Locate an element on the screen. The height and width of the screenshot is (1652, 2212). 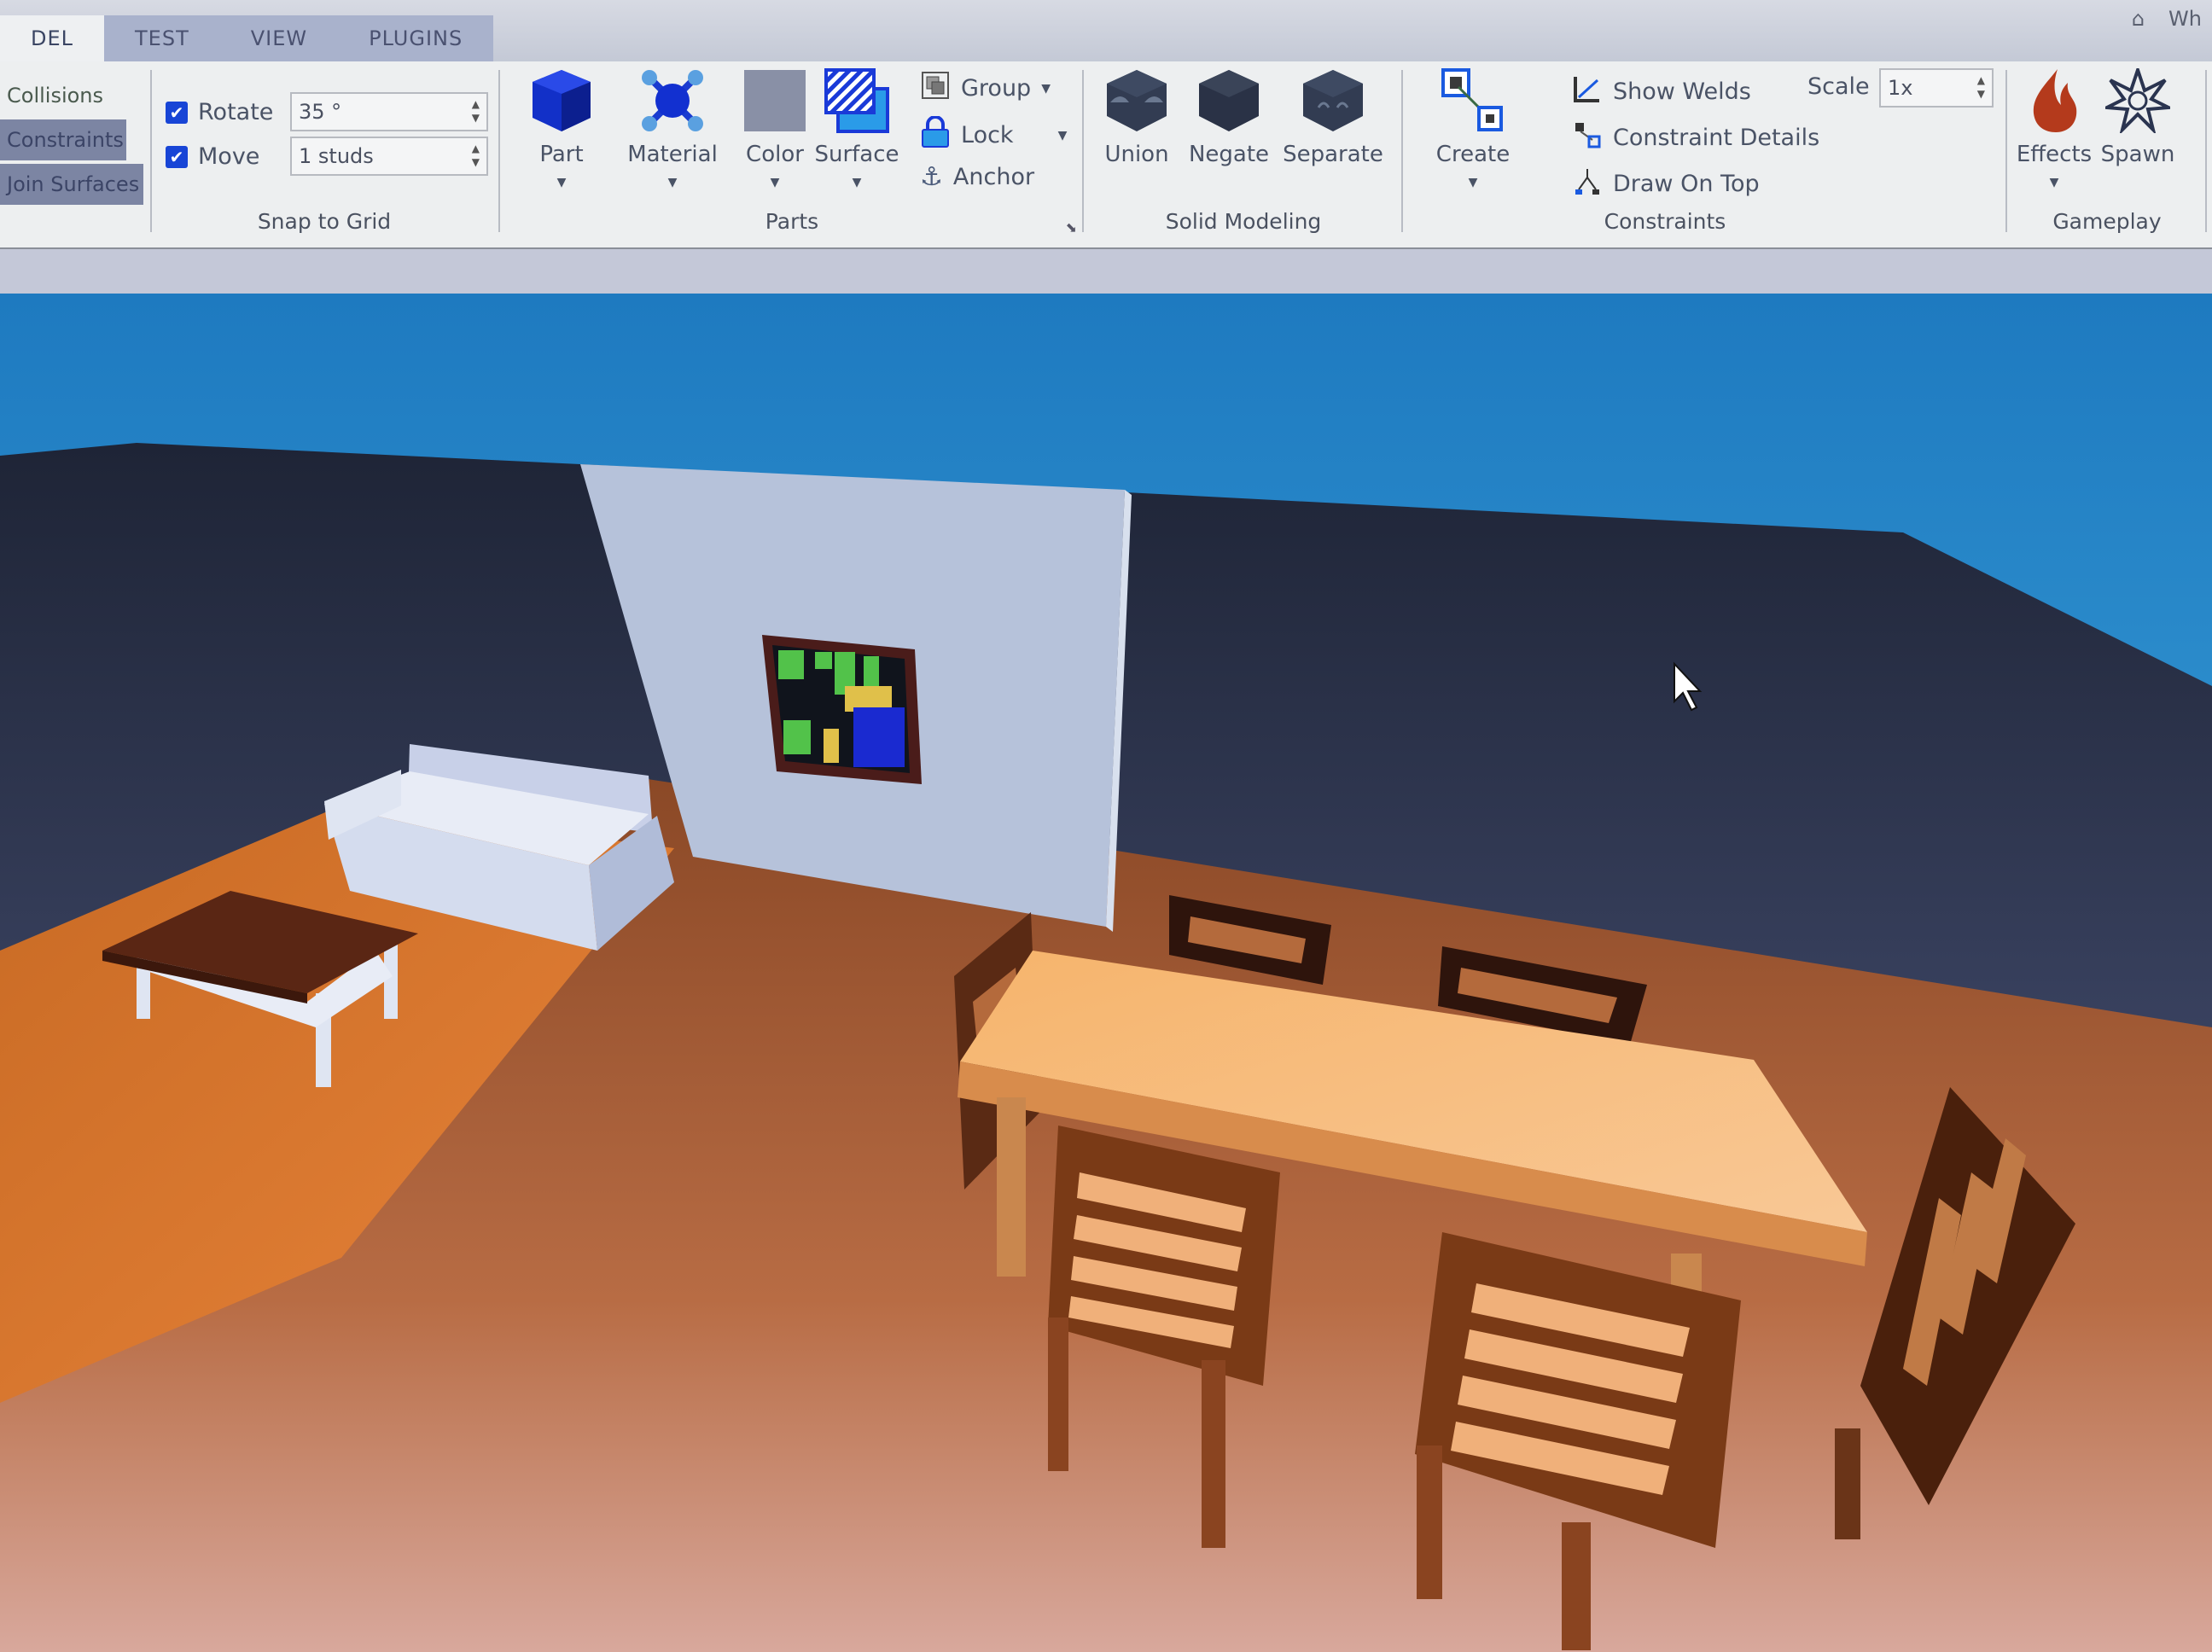
collapse-ribbon-icon: ⌂ is located at coordinates (2138, 19).